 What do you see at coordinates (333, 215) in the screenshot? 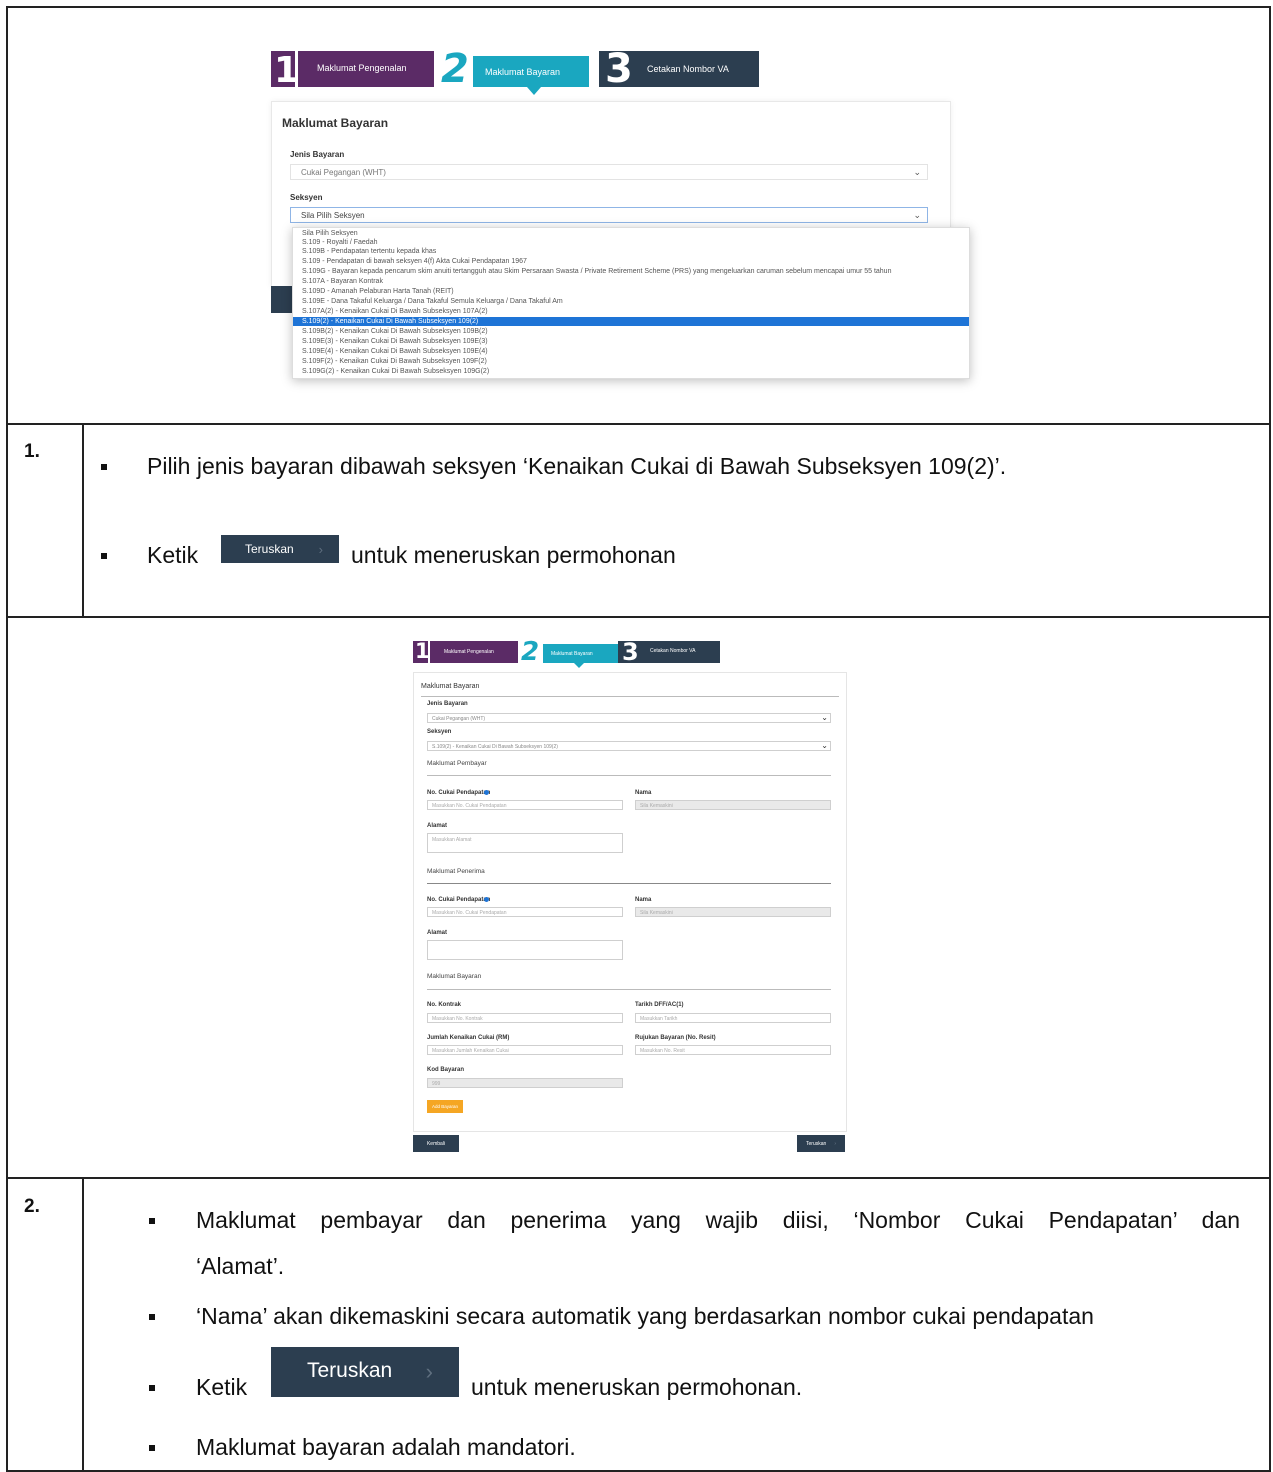
I see `seksyen-value: Sila Pilih Seksyen` at bounding box center [333, 215].